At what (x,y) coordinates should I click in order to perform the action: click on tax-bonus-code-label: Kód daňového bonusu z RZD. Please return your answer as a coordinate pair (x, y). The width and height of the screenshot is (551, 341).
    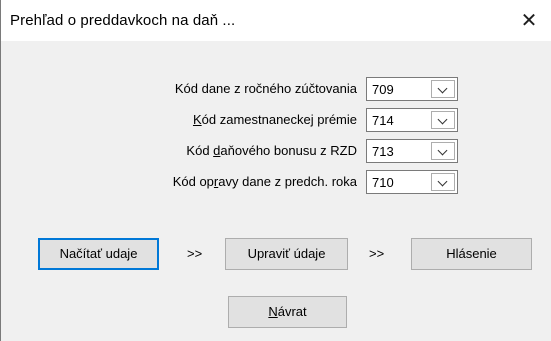
    Looking at the image, I should click on (271, 150).